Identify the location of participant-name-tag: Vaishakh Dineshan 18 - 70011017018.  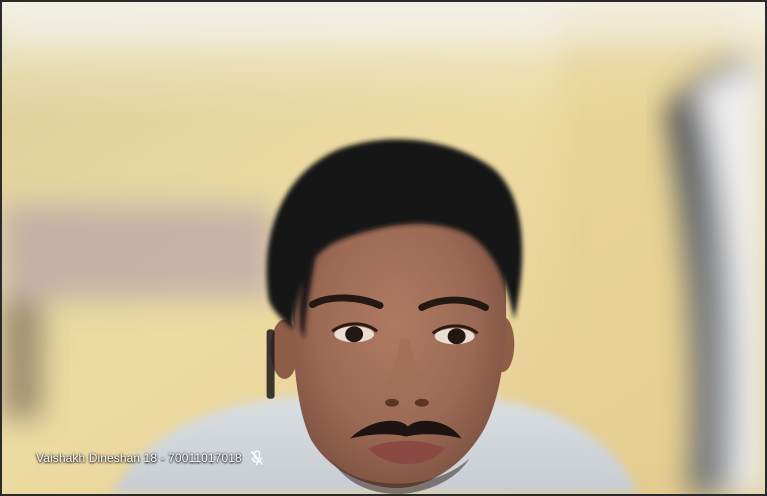
(150, 458).